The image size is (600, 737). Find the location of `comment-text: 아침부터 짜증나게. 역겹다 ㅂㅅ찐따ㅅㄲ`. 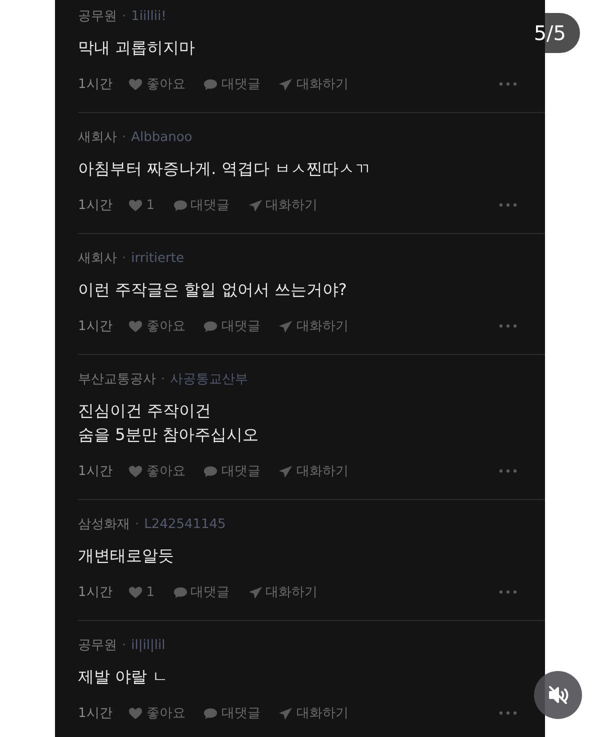

comment-text: 아침부터 짜증나게. 역겹다 ㅂㅅ찐따ㅅㄲ is located at coordinates (225, 169).